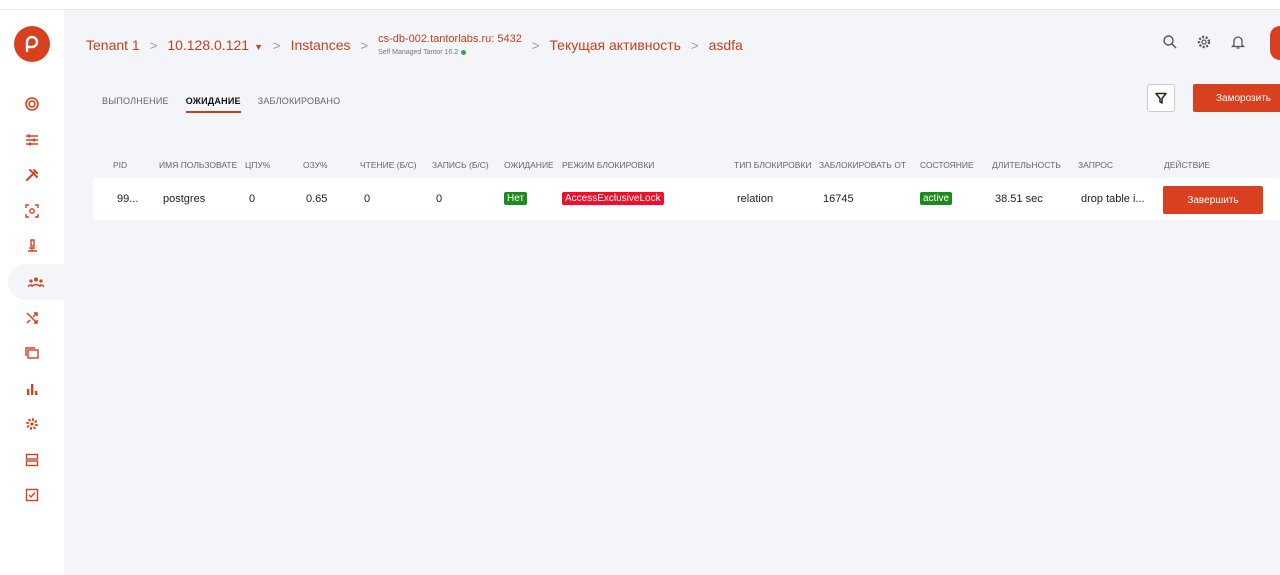 Image resolution: width=1280 pixels, height=575 pixels. I want to click on state-badge: active, so click(936, 198).